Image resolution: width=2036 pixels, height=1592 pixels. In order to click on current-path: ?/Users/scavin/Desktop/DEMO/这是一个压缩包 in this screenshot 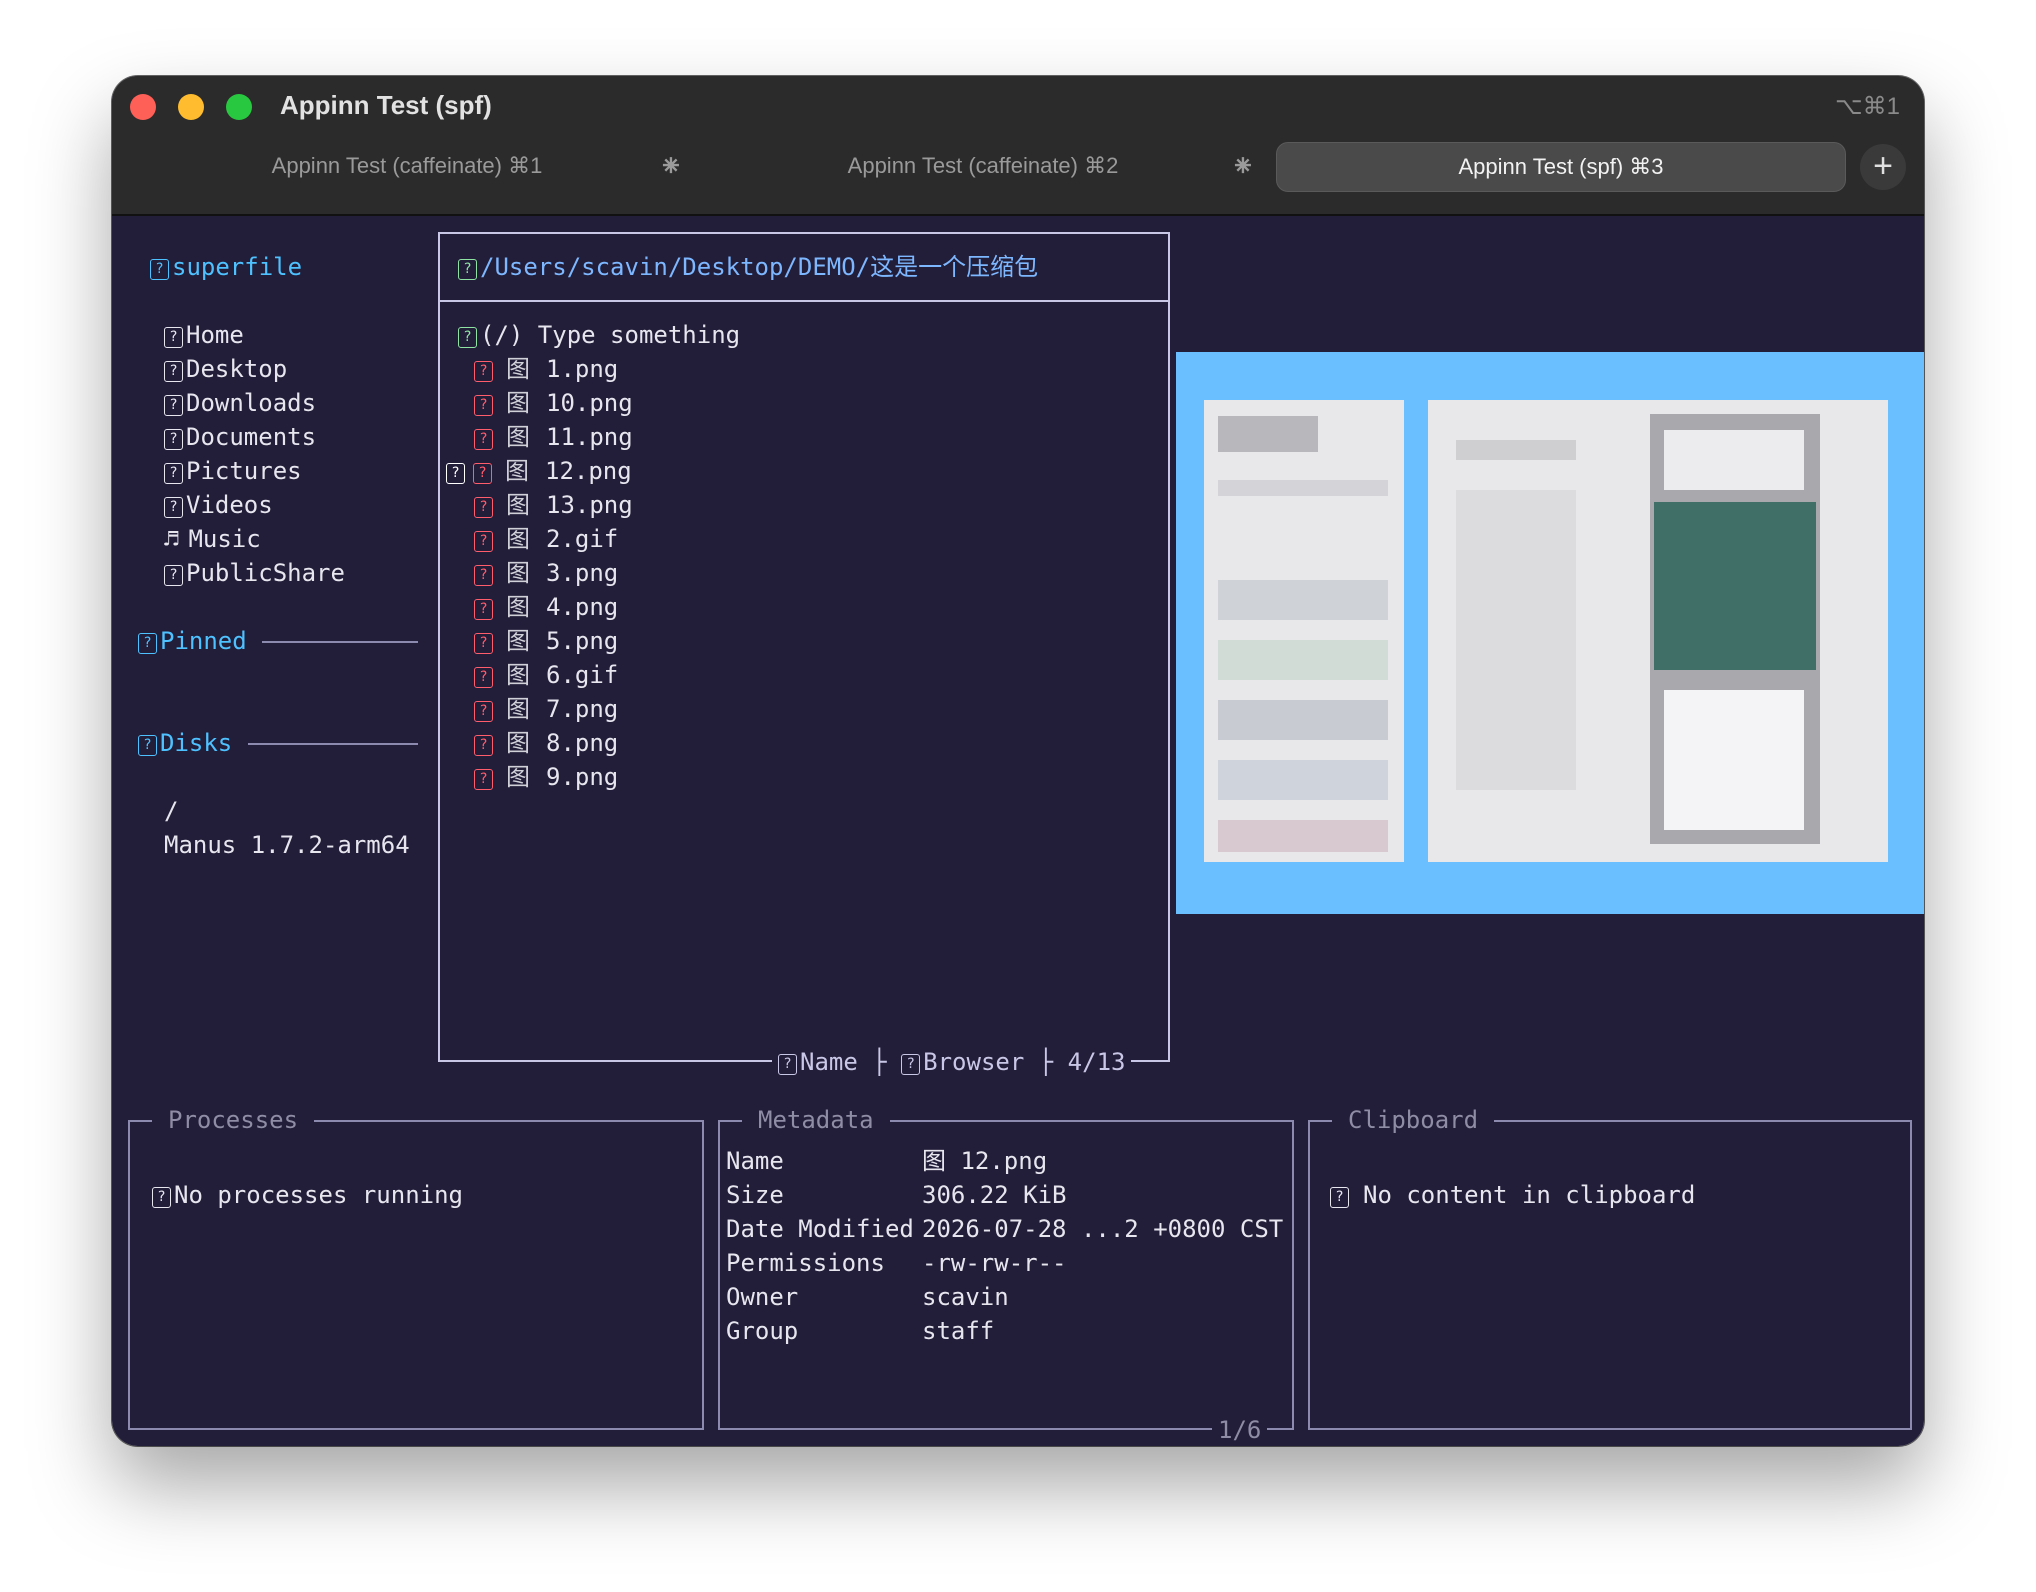, I will do `click(748, 267)`.